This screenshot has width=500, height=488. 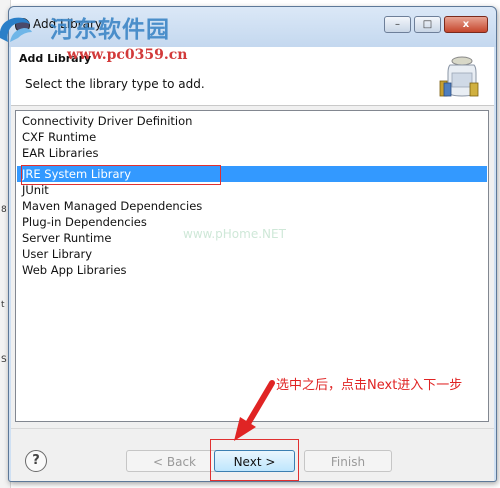 What do you see at coordinates (16, 29) in the screenshot?
I see `watermark-logo-icon` at bounding box center [16, 29].